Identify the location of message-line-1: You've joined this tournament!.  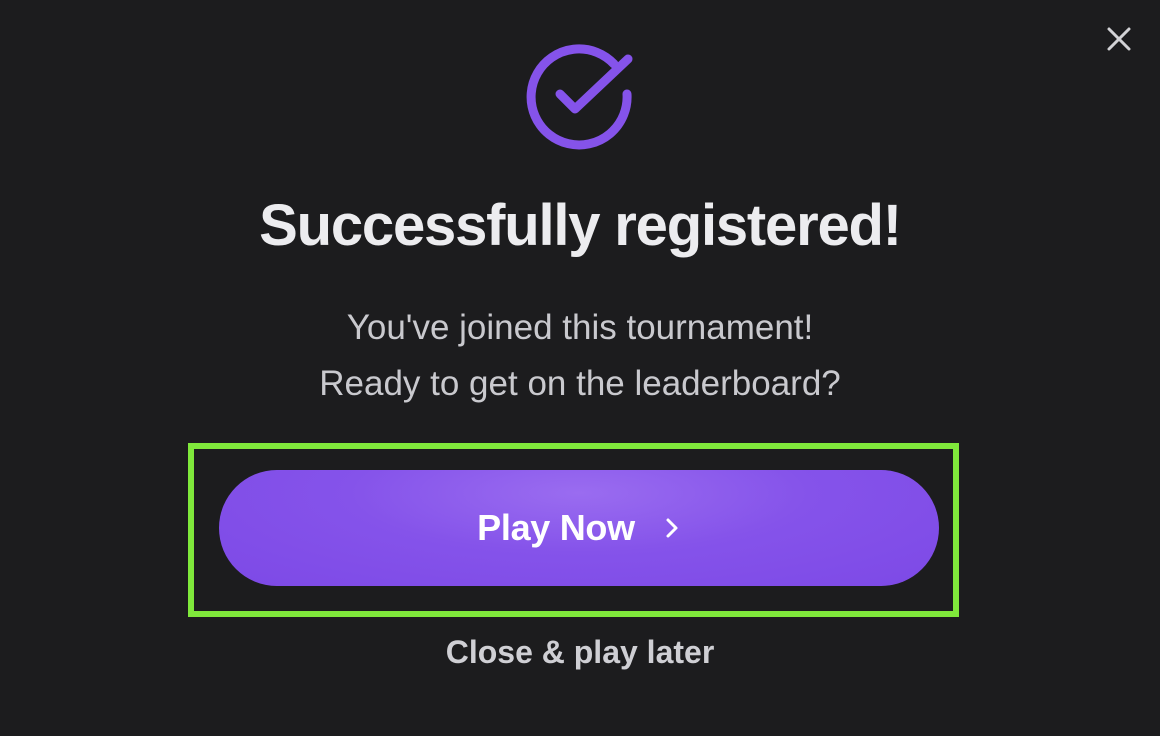
(580, 327).